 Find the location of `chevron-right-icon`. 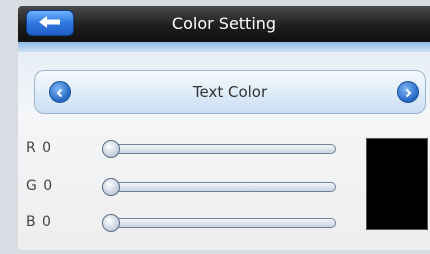

chevron-right-icon is located at coordinates (408, 92).